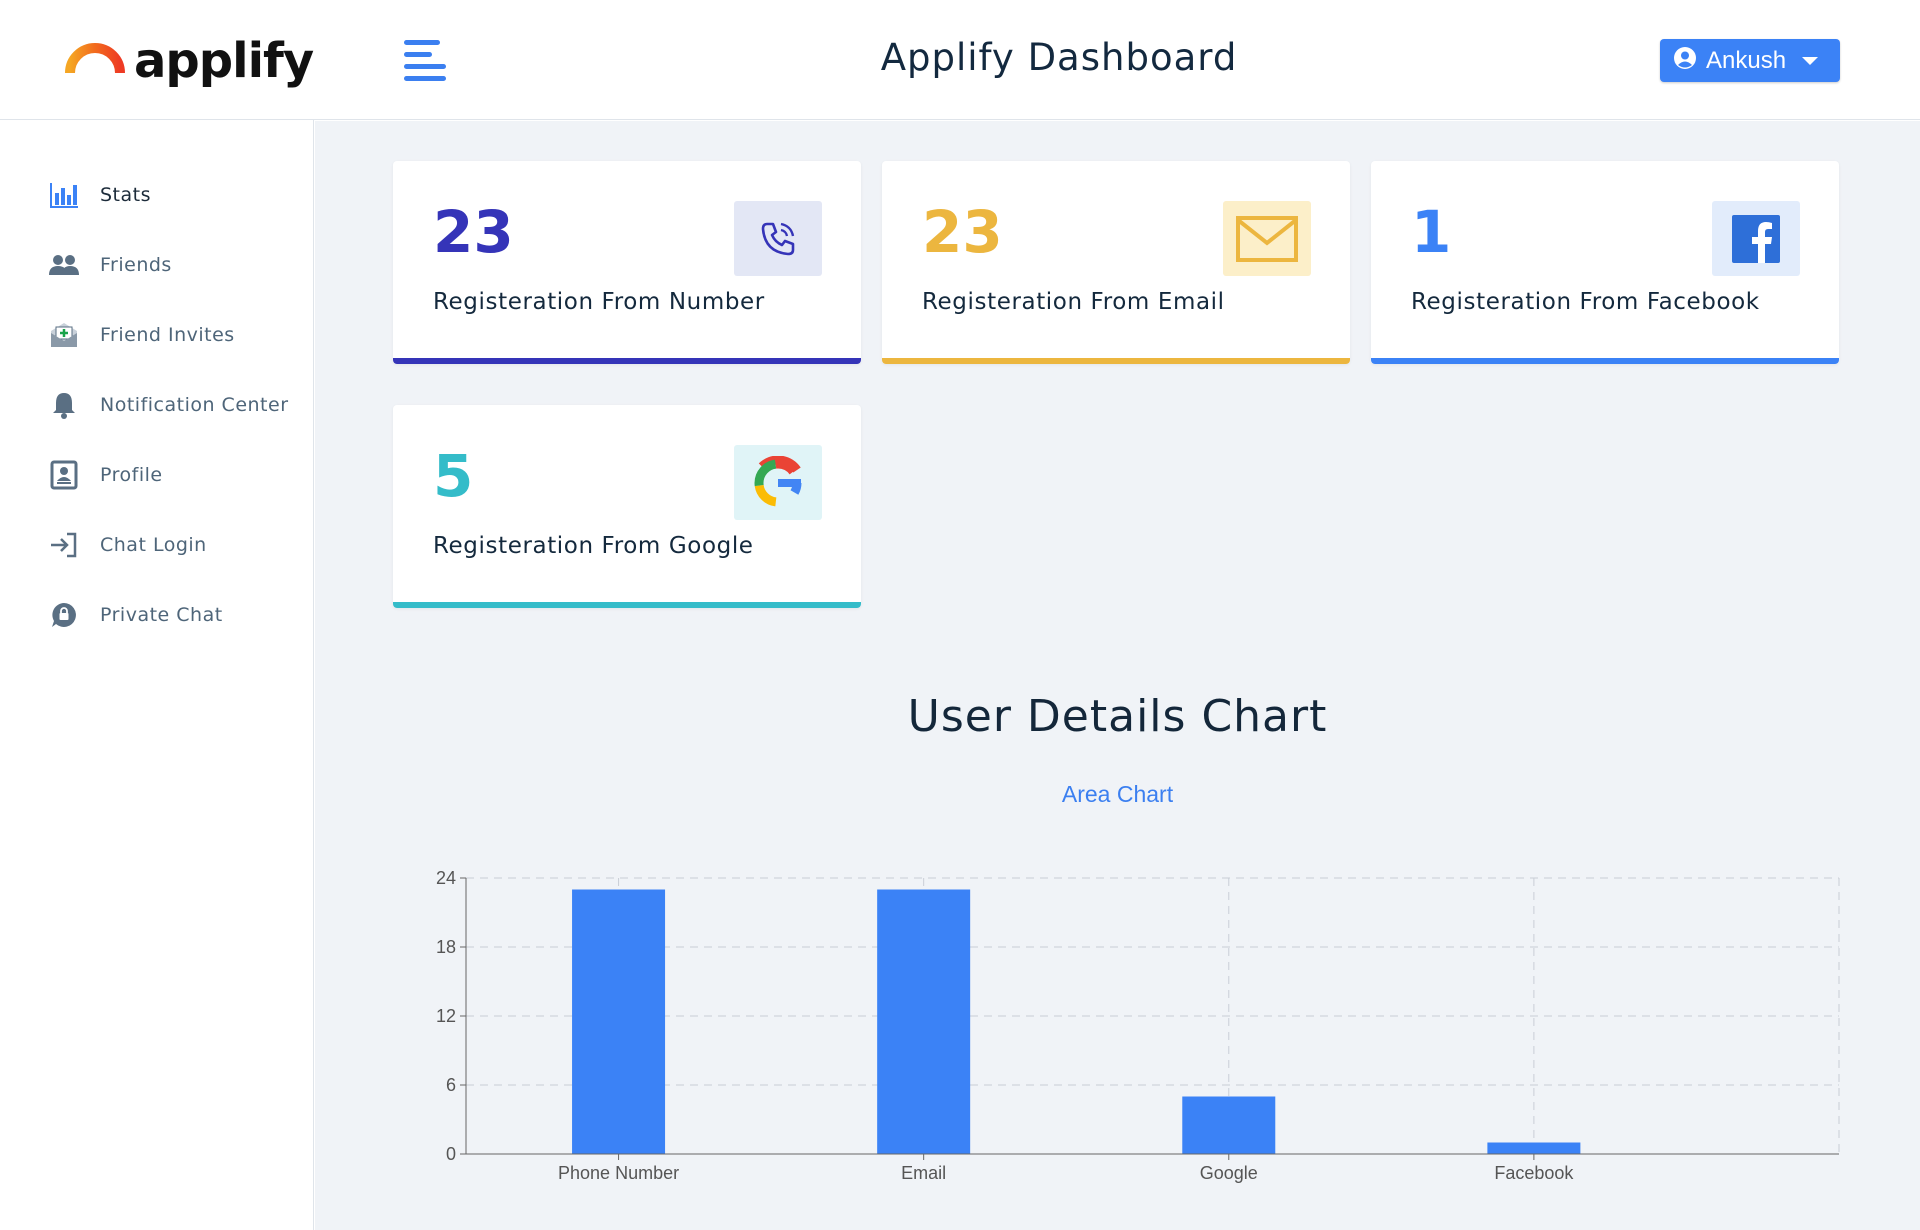 This screenshot has height=1230, width=1920. Describe the element at coordinates (64, 265) in the screenshot. I see `users-icon` at that location.